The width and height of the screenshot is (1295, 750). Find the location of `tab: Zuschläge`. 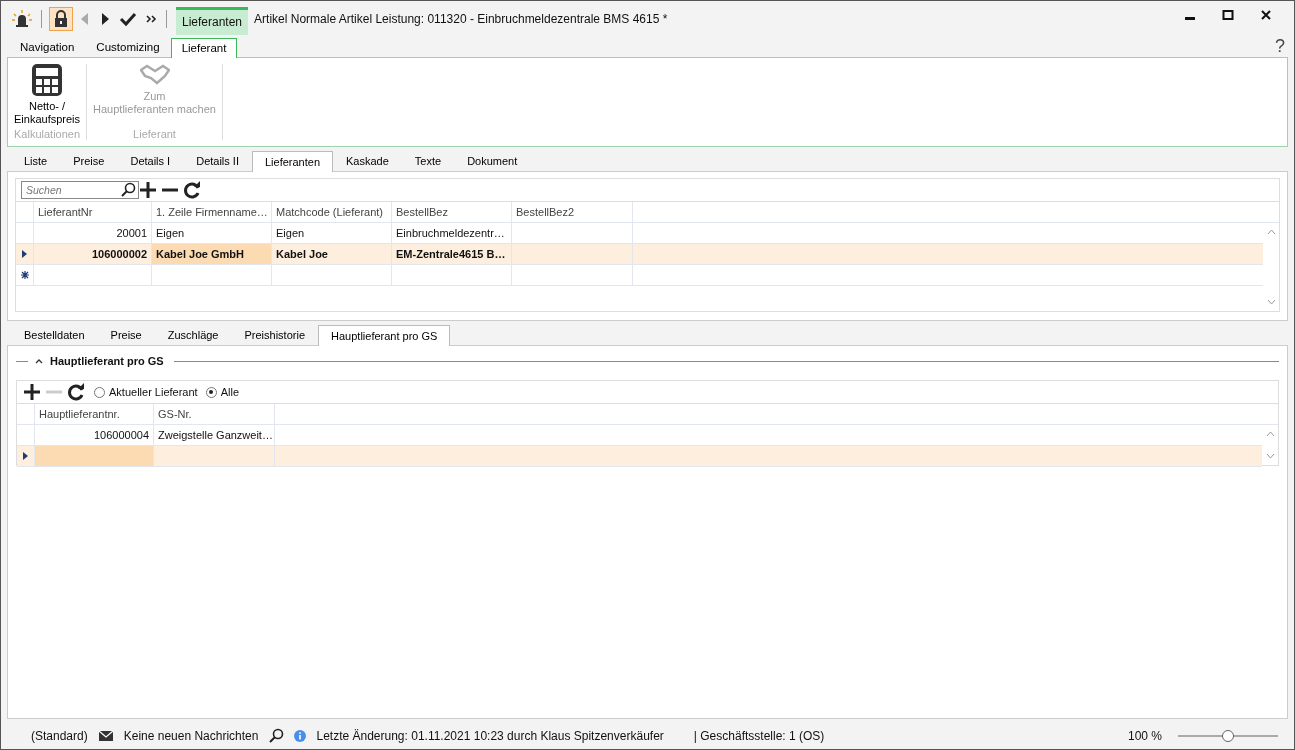

tab: Zuschläge is located at coordinates (193, 335).